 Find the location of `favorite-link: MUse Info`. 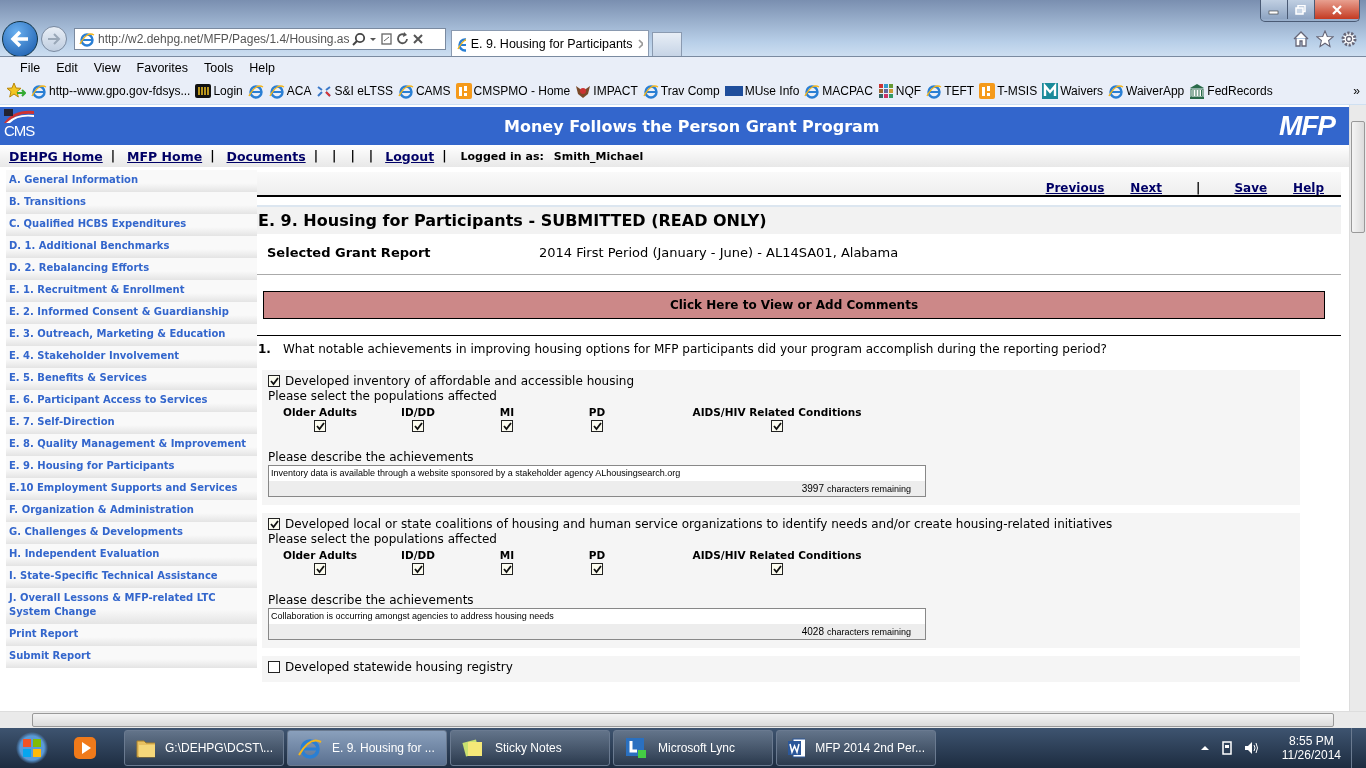

favorite-link: MUse Info is located at coordinates (762, 91).